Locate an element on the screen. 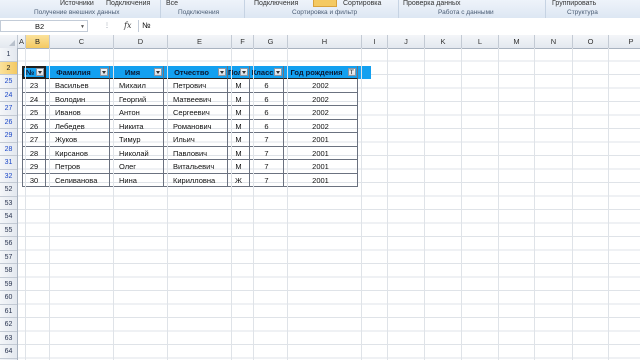 This screenshot has width=640, height=360. row-header-32: 32 is located at coordinates (8, 176).